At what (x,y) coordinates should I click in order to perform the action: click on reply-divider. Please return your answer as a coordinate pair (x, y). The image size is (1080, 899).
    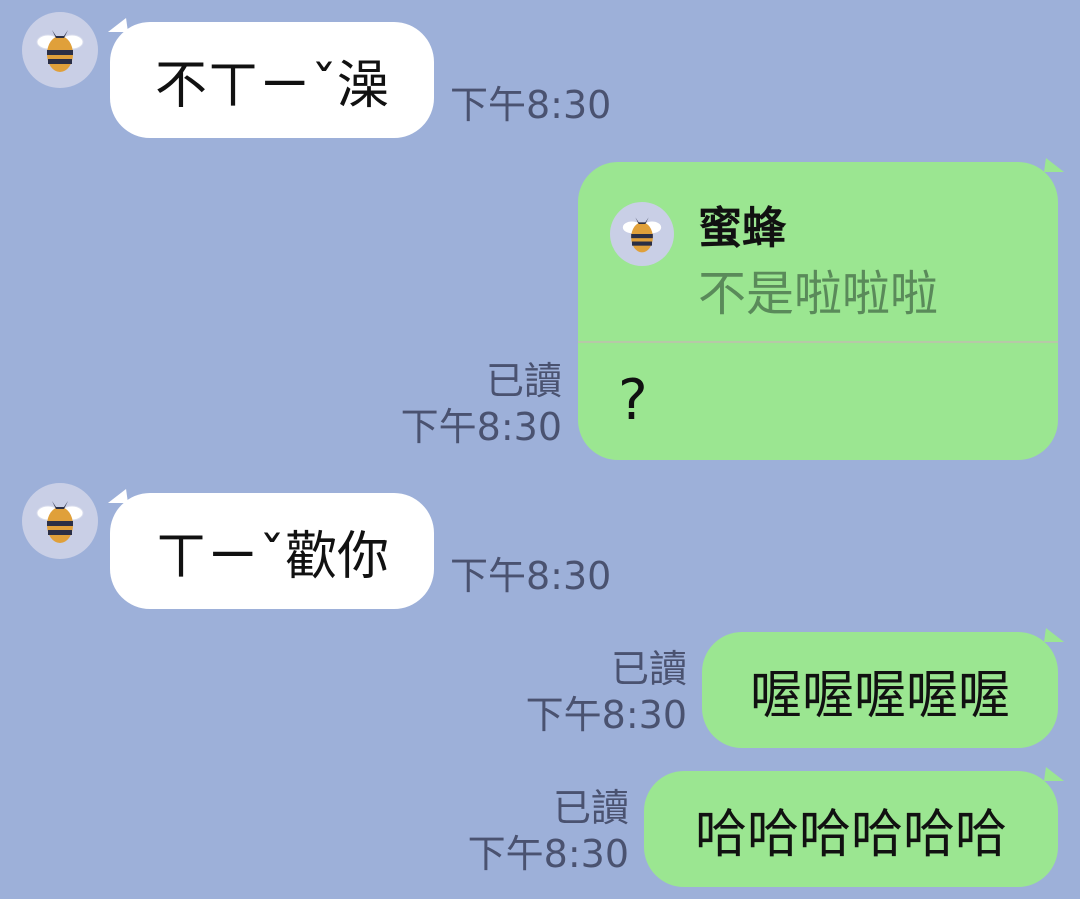
    Looking at the image, I should click on (818, 342).